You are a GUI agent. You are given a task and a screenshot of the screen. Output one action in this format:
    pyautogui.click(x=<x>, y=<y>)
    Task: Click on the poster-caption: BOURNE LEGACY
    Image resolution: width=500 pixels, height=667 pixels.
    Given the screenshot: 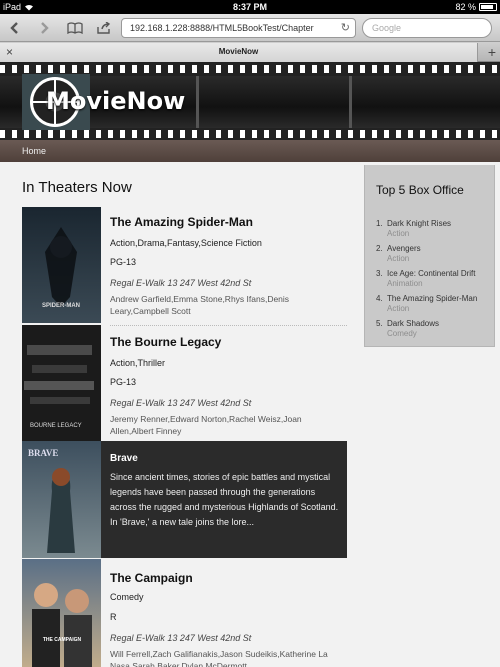 What is the action you would take?
    pyautogui.click(x=56, y=426)
    